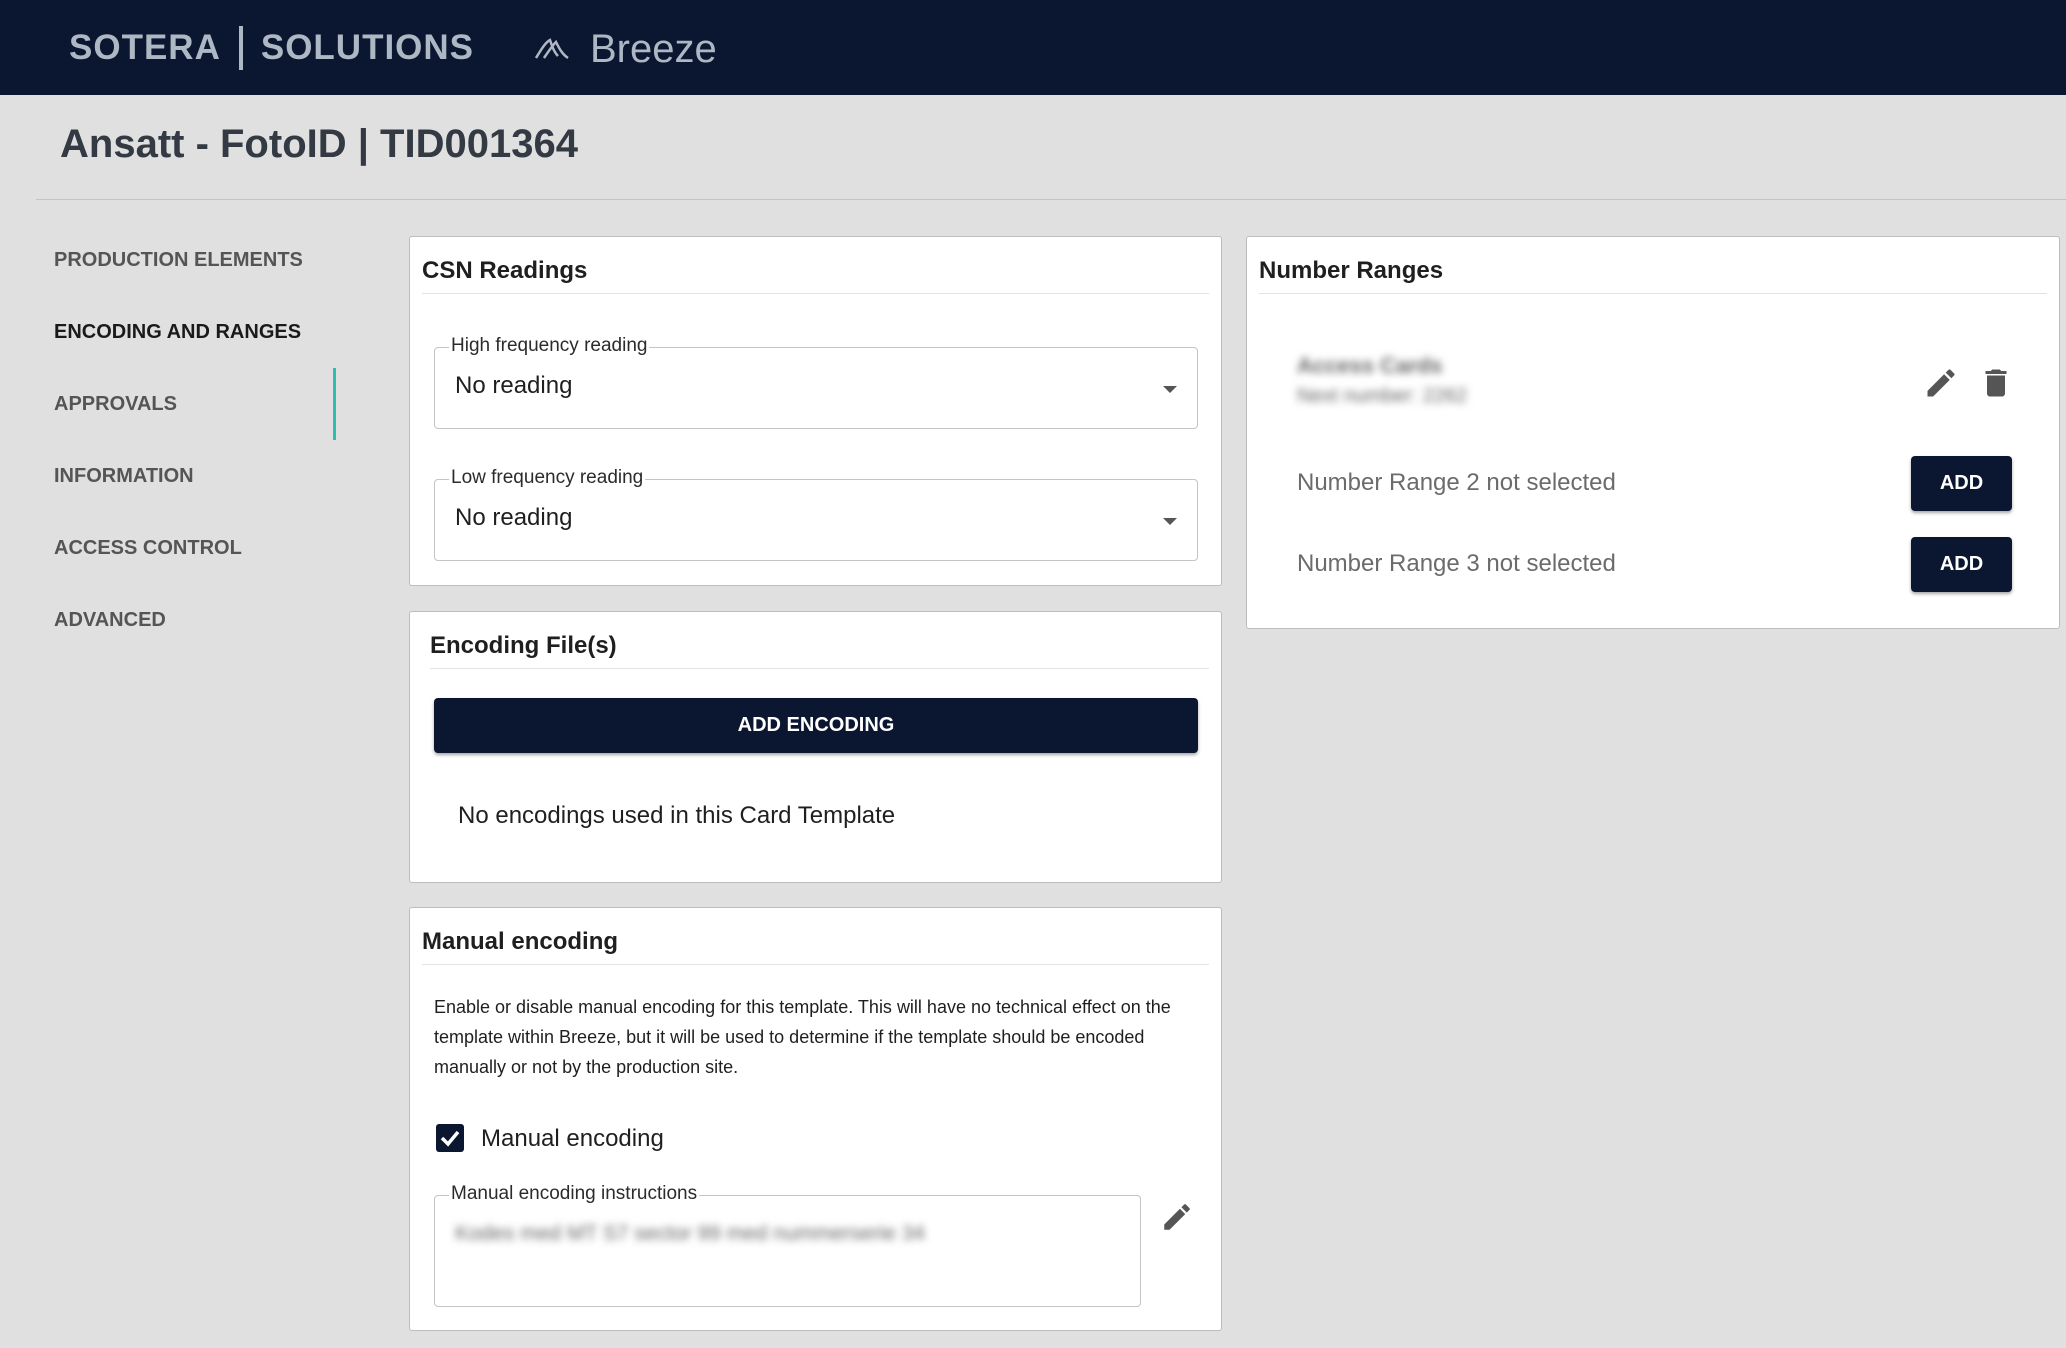 The width and height of the screenshot is (2066, 1348). I want to click on logo-separator, so click(240, 48).